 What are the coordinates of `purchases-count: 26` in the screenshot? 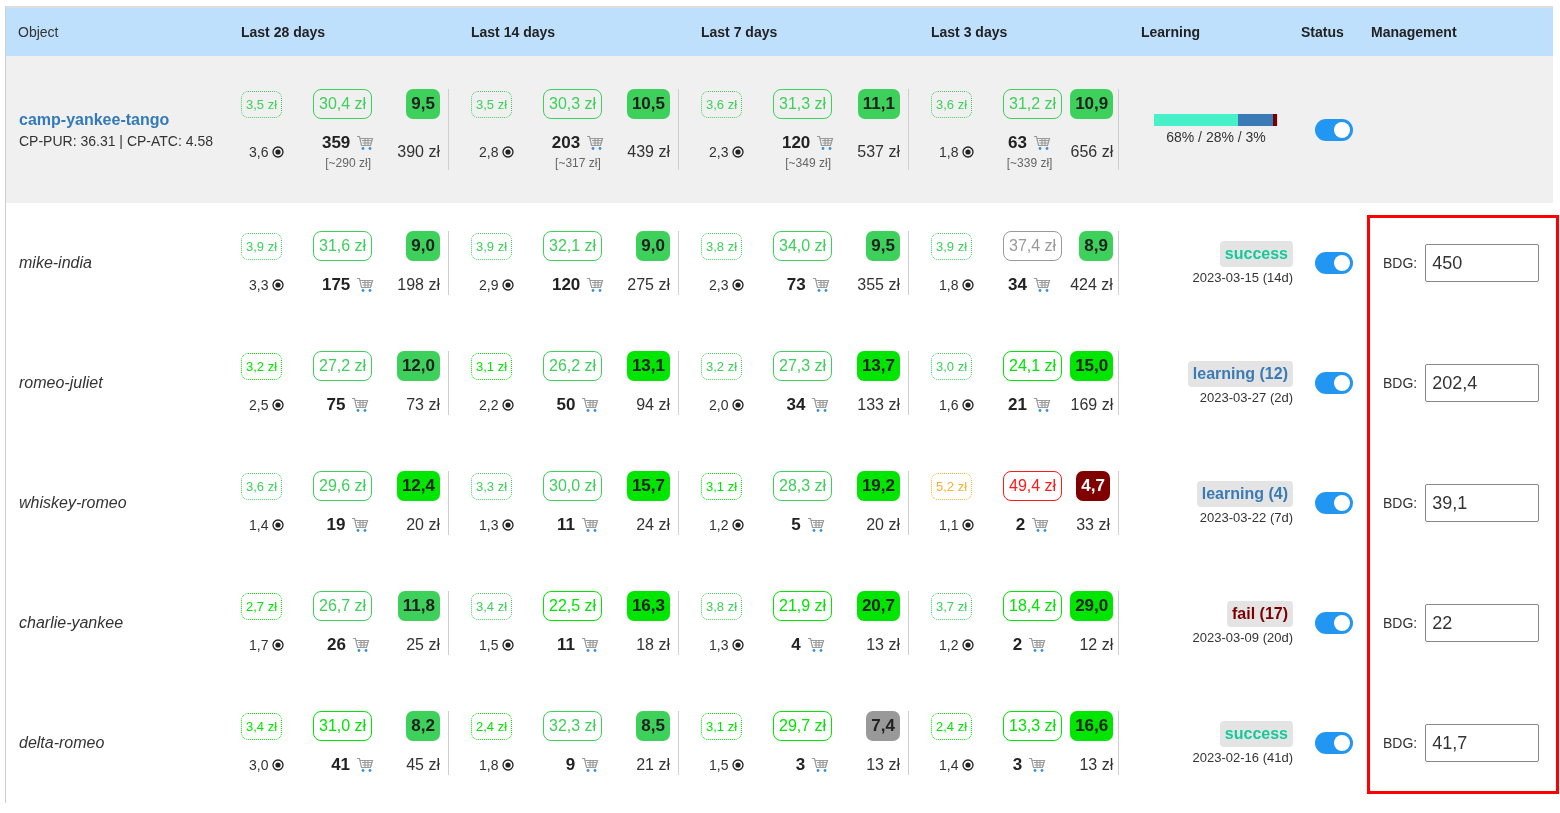 It's located at (336, 645).